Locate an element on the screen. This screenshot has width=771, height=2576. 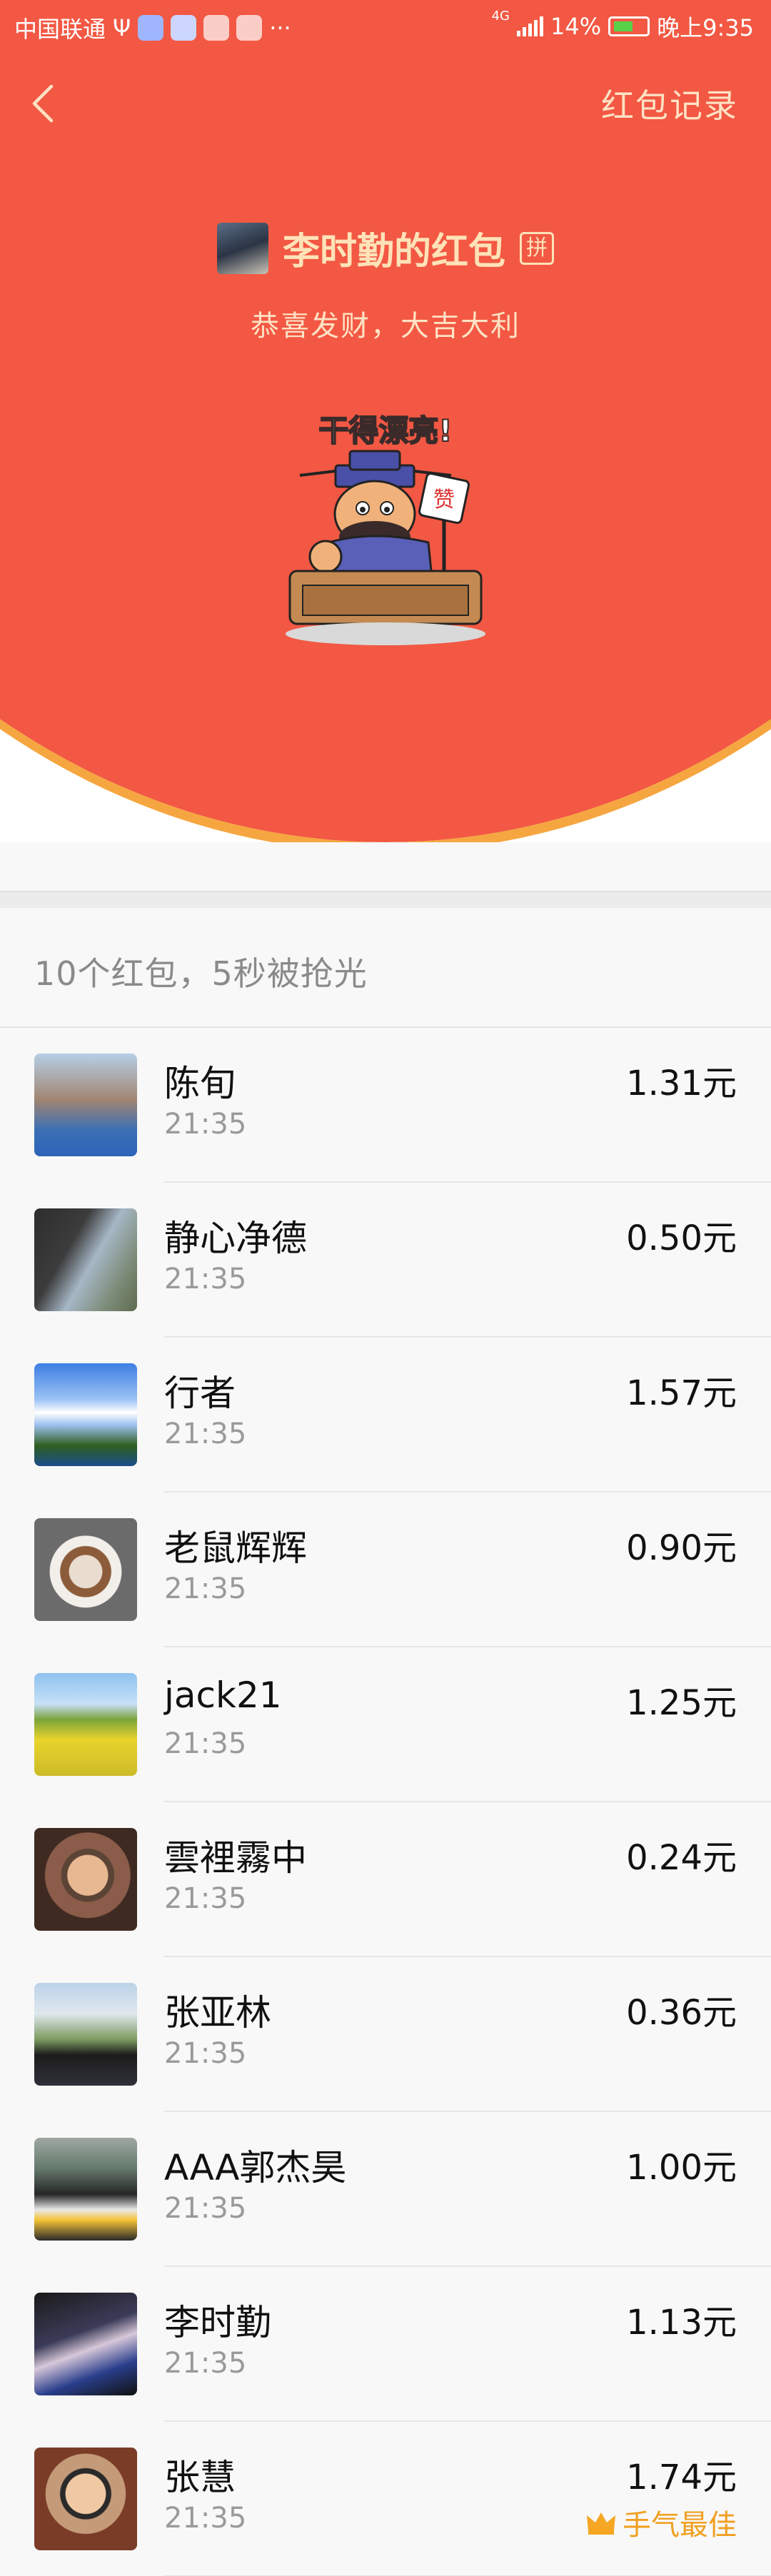
sender-avatar is located at coordinates (242, 248).